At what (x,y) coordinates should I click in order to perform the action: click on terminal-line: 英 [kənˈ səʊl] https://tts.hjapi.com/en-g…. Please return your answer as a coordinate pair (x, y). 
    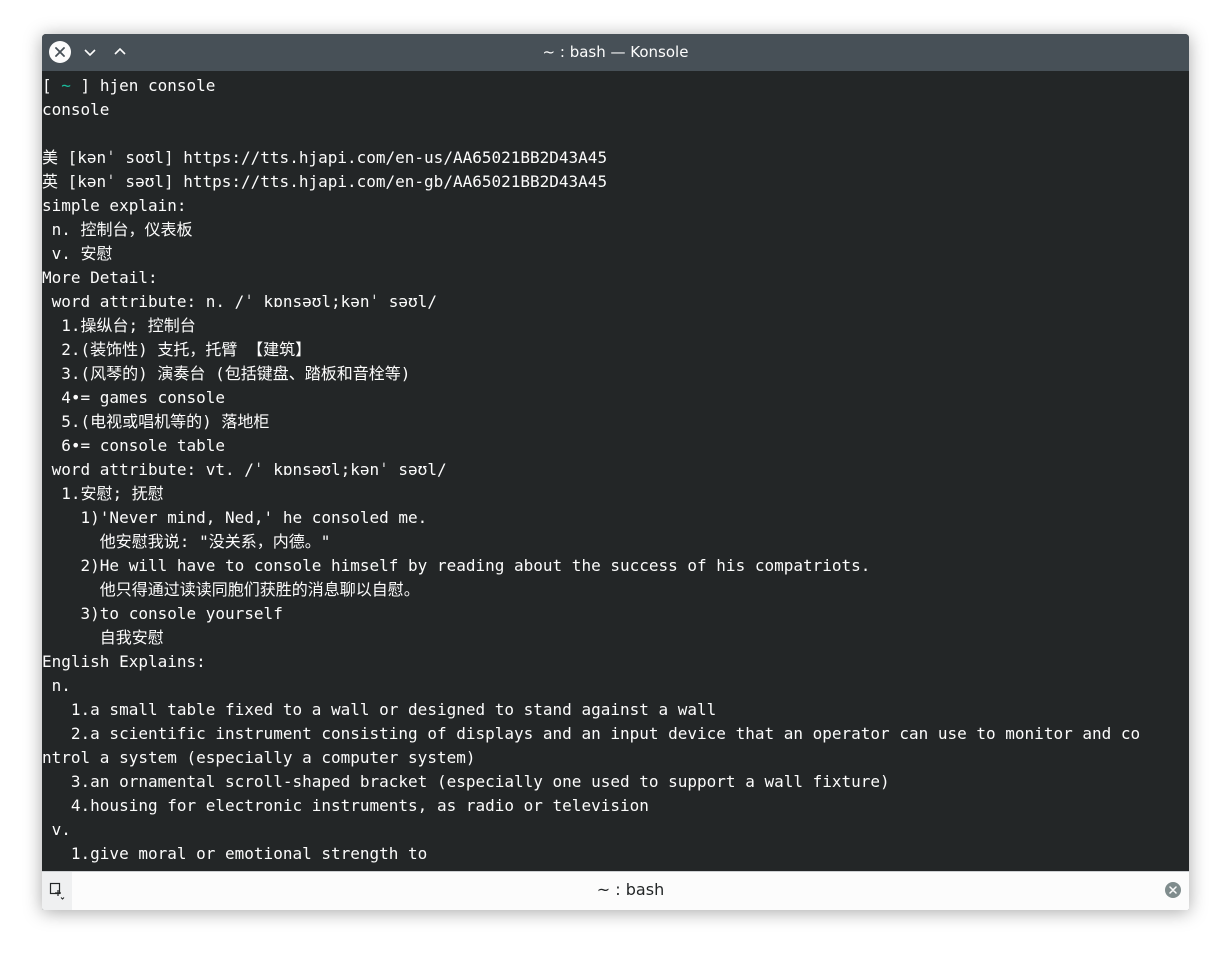
    Looking at the image, I should click on (325, 181).